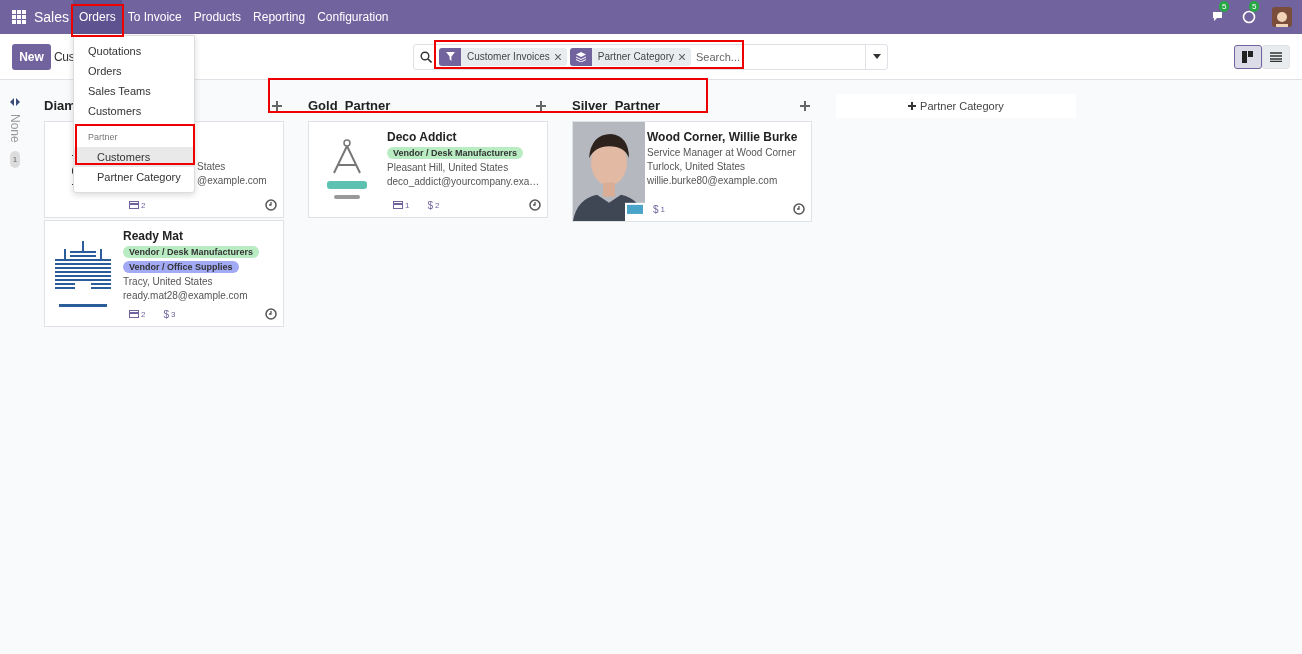  What do you see at coordinates (103, 137) in the screenshot?
I see `menu-section-header: Partner` at bounding box center [103, 137].